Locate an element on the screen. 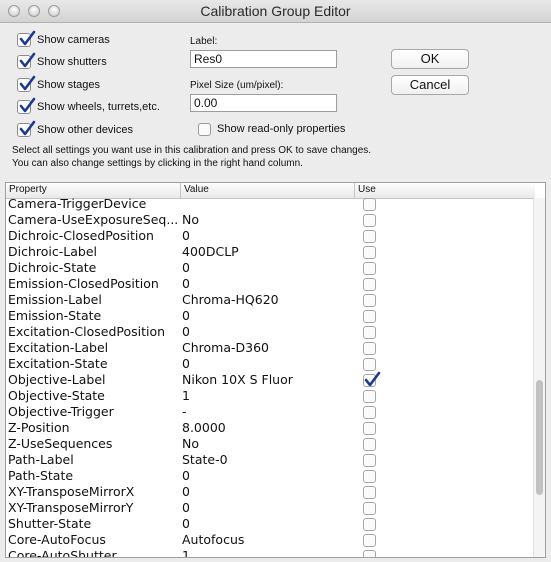  table-row: Path-Label State-0 is located at coordinates (270, 460).